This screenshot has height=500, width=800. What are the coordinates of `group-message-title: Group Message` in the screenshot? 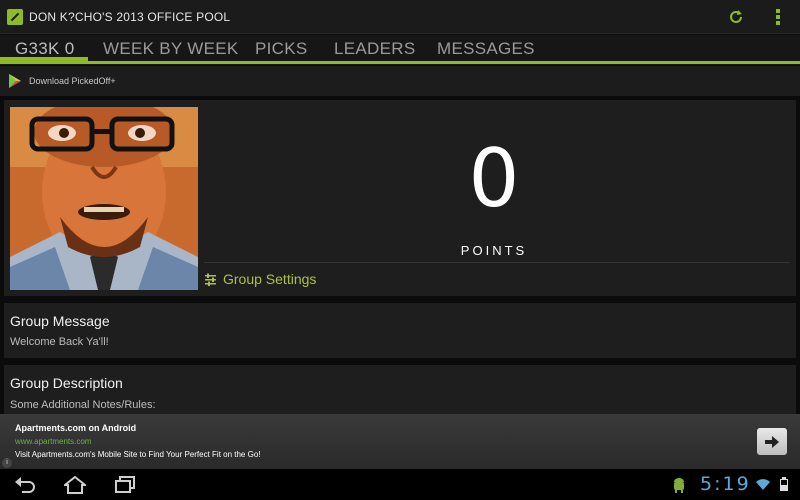 It's located at (60, 321).